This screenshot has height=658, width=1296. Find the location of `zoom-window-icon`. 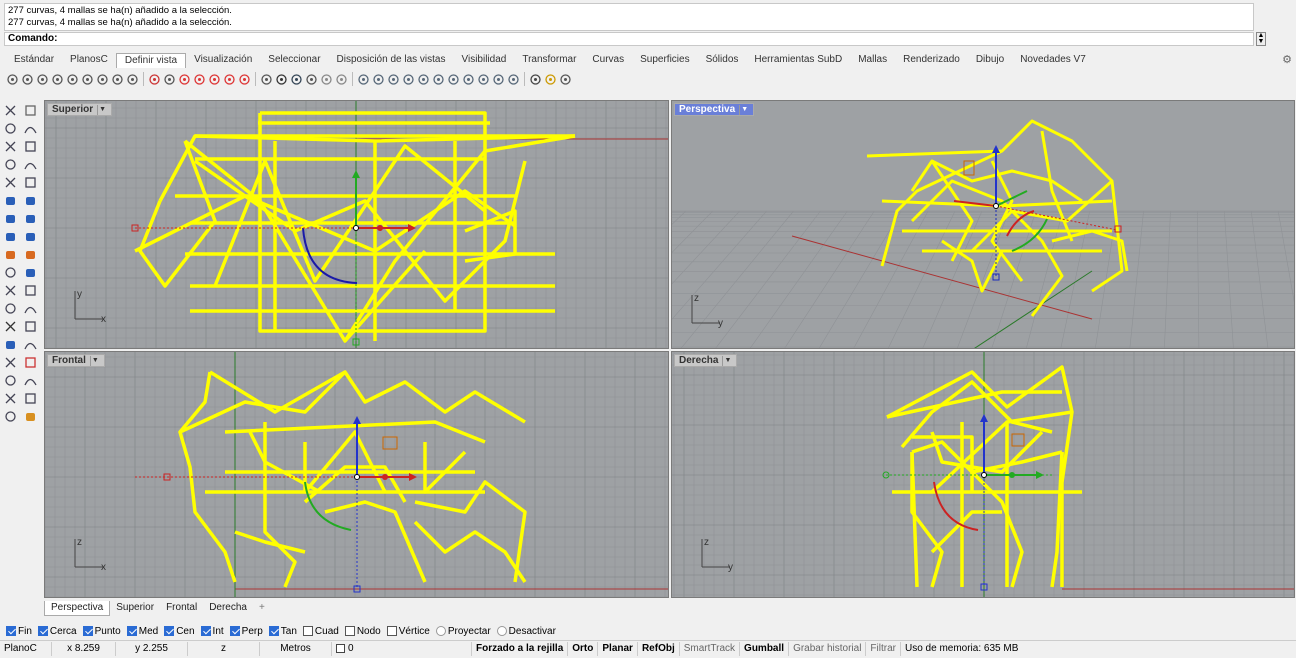

zoom-window-icon is located at coordinates (57, 79).